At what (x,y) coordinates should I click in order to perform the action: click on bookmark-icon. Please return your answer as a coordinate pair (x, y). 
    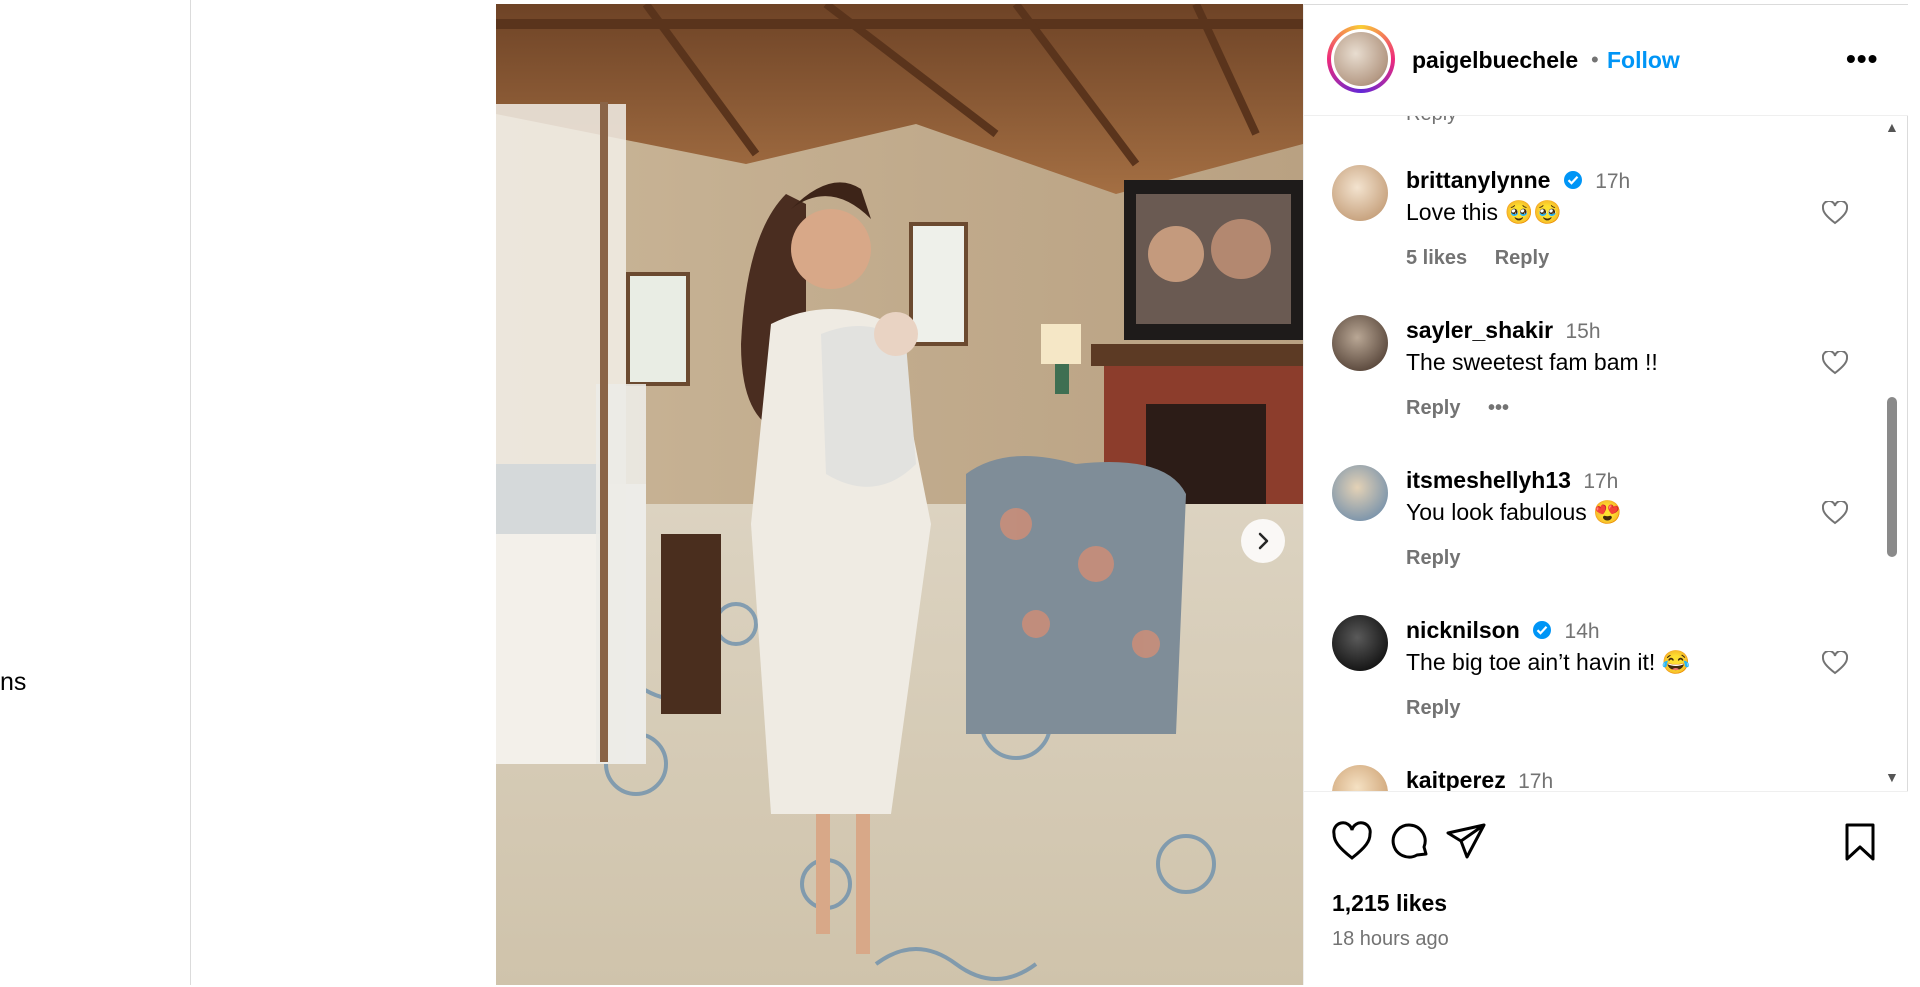
    Looking at the image, I should click on (1860, 842).